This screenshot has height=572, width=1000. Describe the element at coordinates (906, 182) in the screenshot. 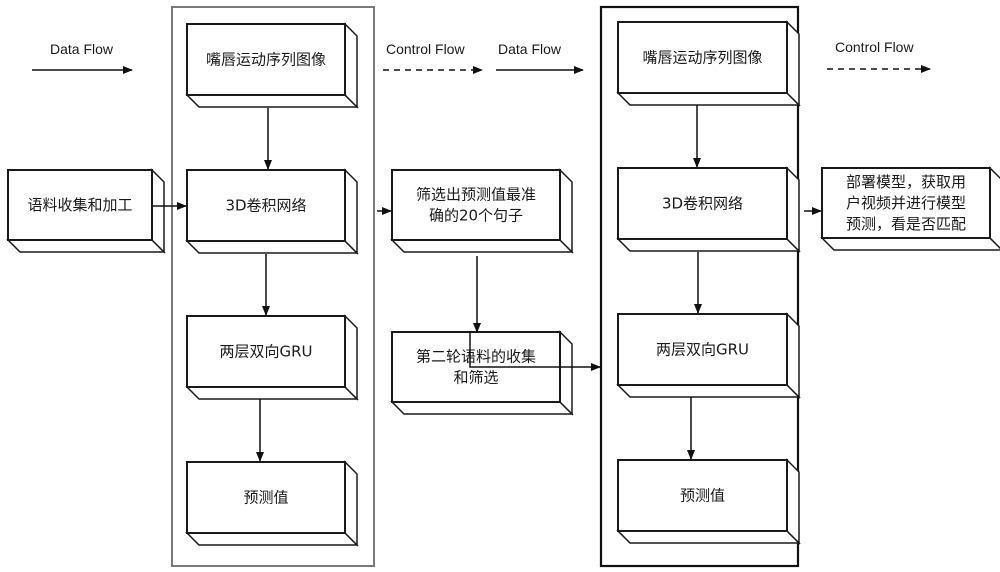

I see `box-label: 部署模型，获取用` at that location.